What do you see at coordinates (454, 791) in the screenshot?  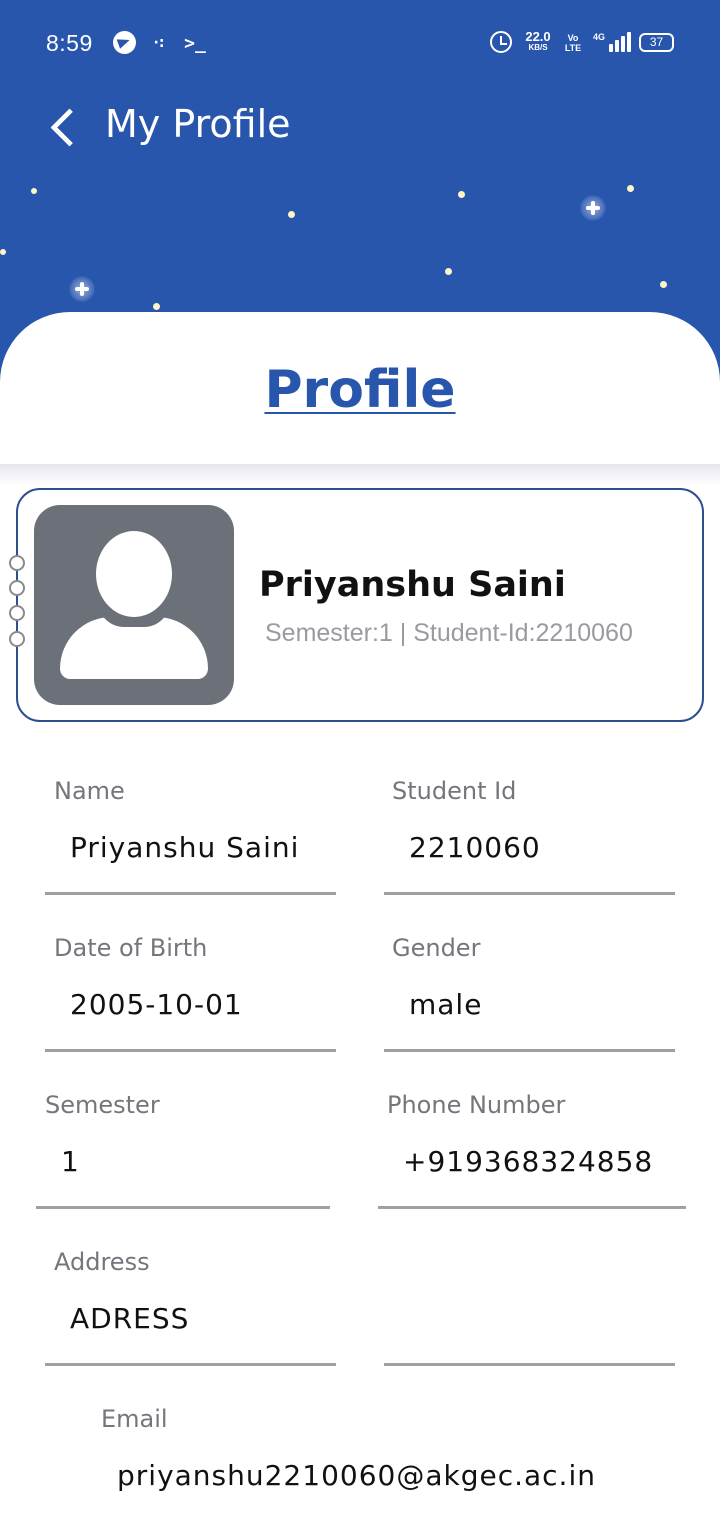 I see `student-id-label: Student Id` at bounding box center [454, 791].